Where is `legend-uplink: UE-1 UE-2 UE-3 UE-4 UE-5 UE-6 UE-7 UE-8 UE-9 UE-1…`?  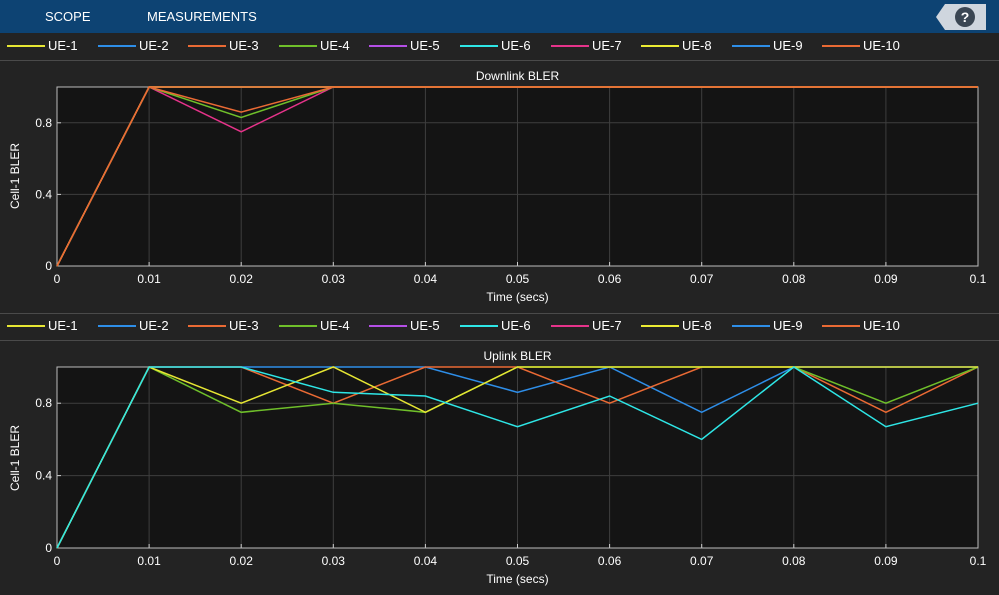 legend-uplink: UE-1 UE-2 UE-3 UE-4 UE-5 UE-6 UE-7 UE-8 UE-9 UE-1… is located at coordinates (499, 326).